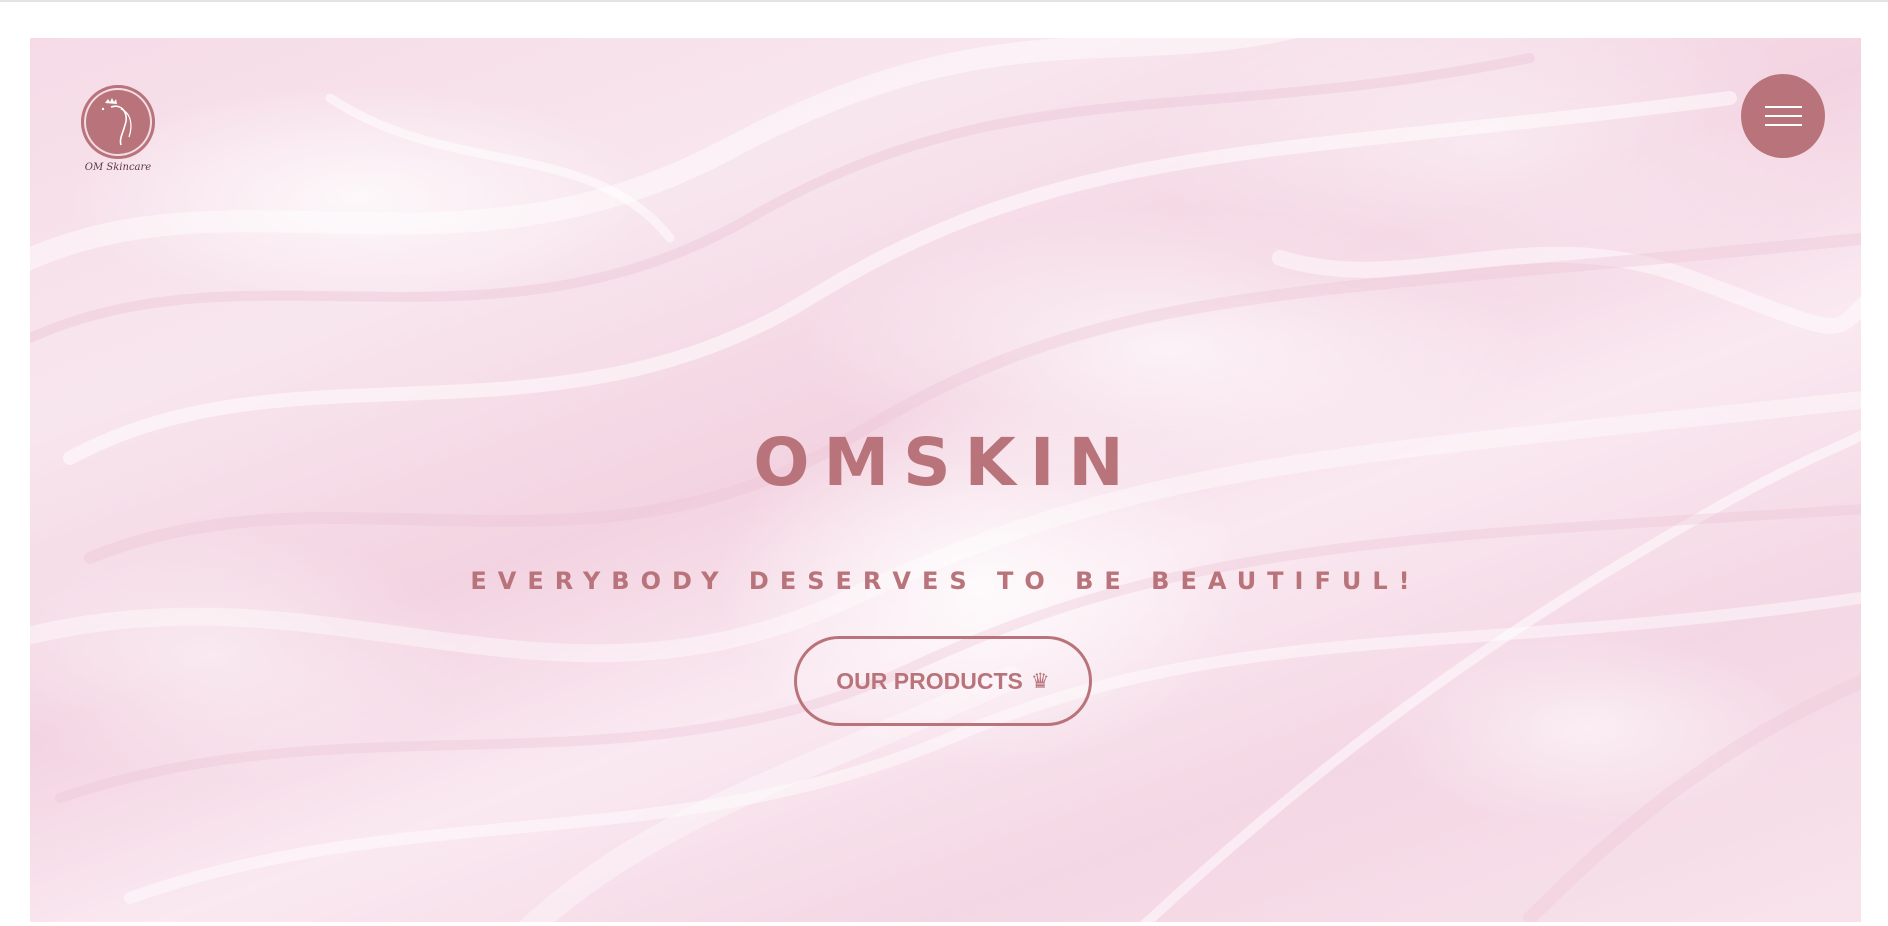 Image resolution: width=1888 pixels, height=926 pixels. What do you see at coordinates (945, 581) in the screenshot?
I see `hero-tagline: EVERYBODY DESERVES TO BE BEAUTIFUL!` at bounding box center [945, 581].